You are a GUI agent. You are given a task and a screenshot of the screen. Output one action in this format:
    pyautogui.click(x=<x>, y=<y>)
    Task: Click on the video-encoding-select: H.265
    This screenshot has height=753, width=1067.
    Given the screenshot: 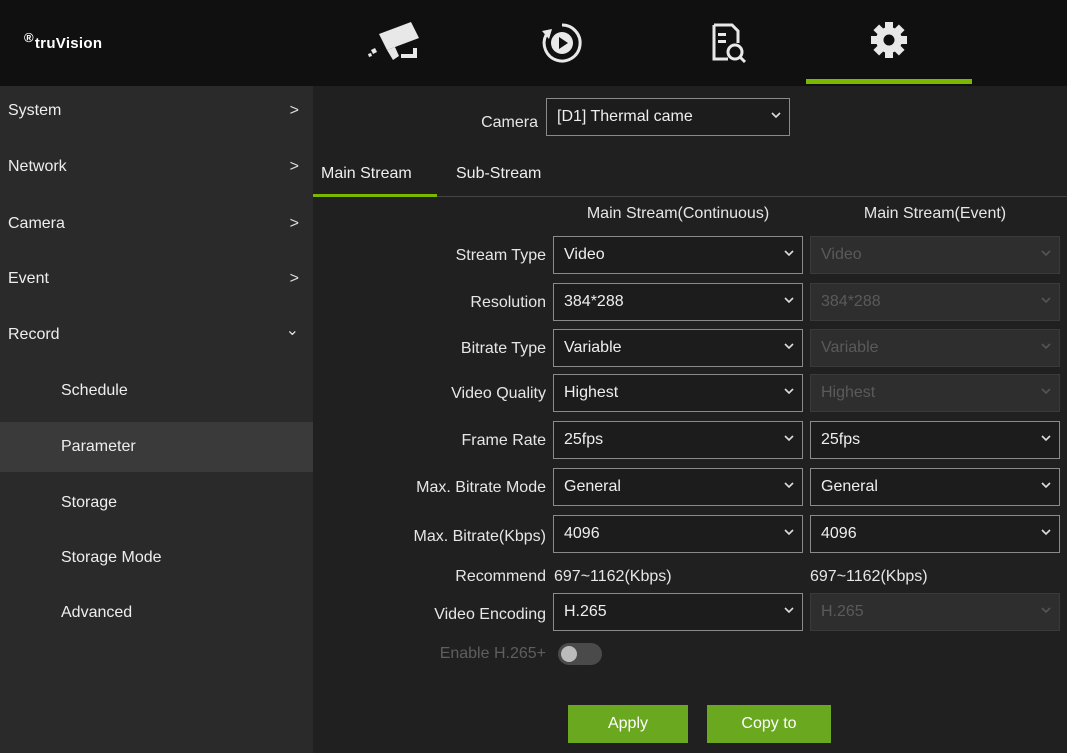 What is the action you would take?
    pyautogui.click(x=678, y=612)
    